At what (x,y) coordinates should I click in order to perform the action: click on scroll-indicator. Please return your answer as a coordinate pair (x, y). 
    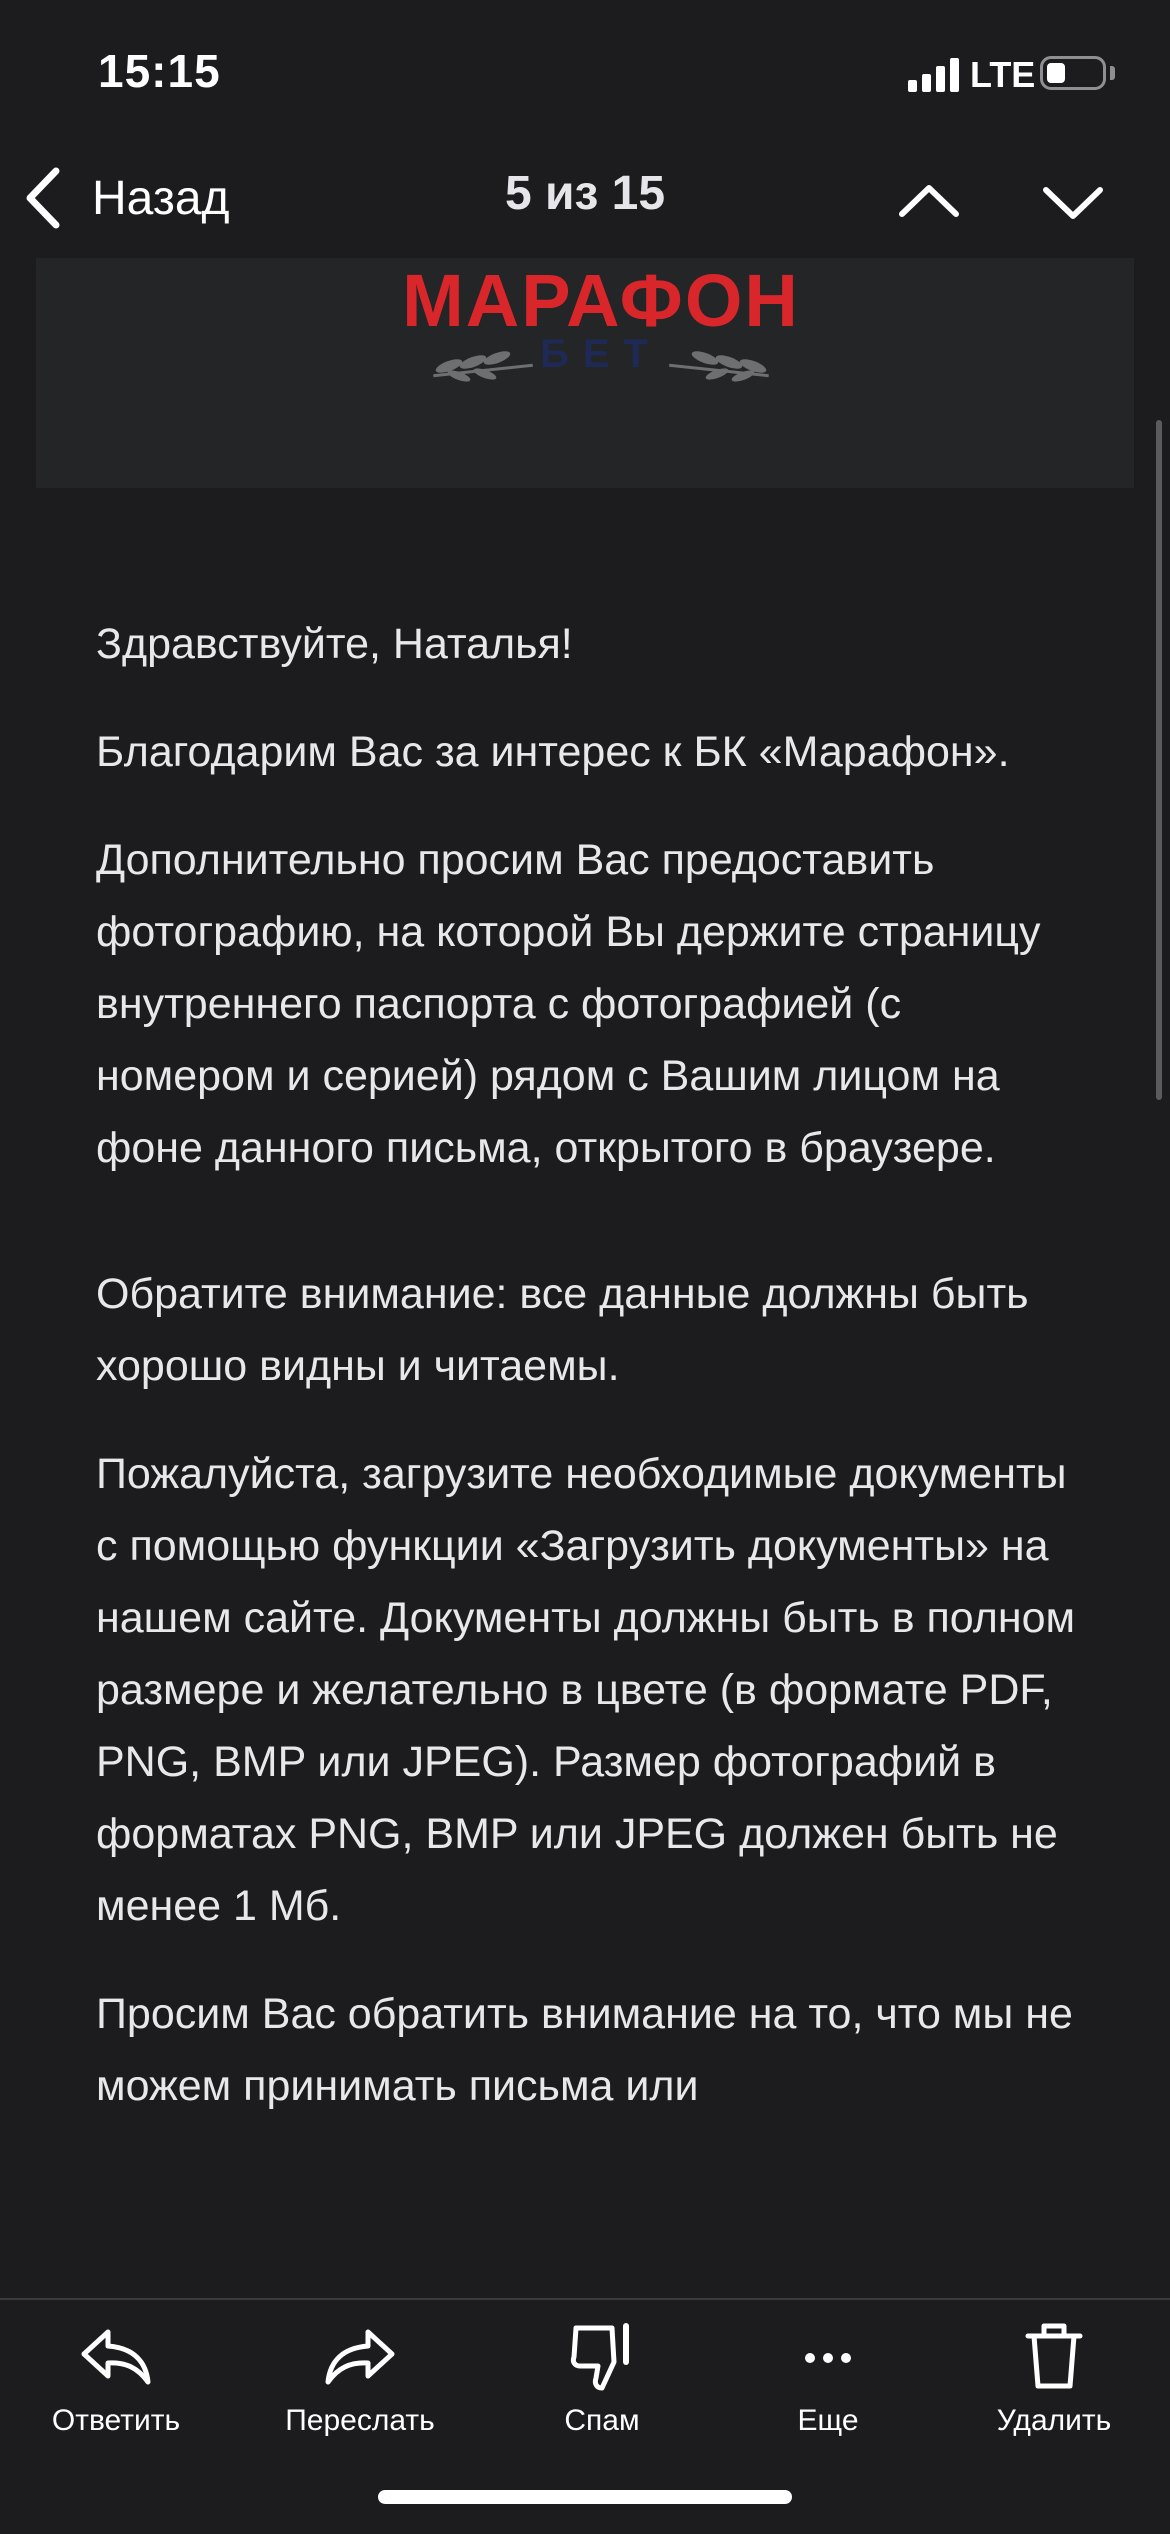
    Looking at the image, I should click on (1159, 760).